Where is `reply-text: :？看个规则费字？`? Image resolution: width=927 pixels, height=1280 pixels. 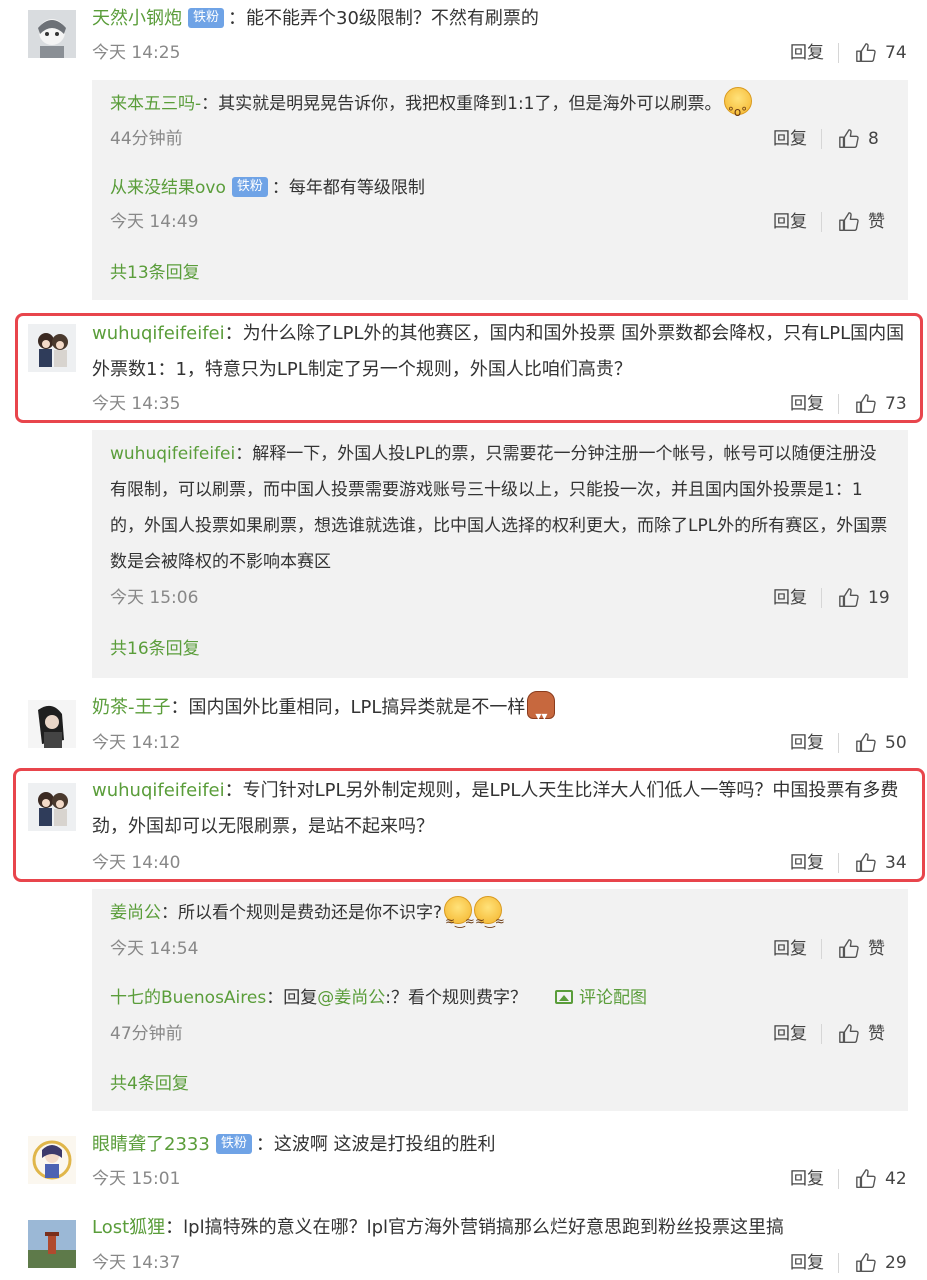 reply-text: :？看个规则费字？ is located at coordinates (456, 998).